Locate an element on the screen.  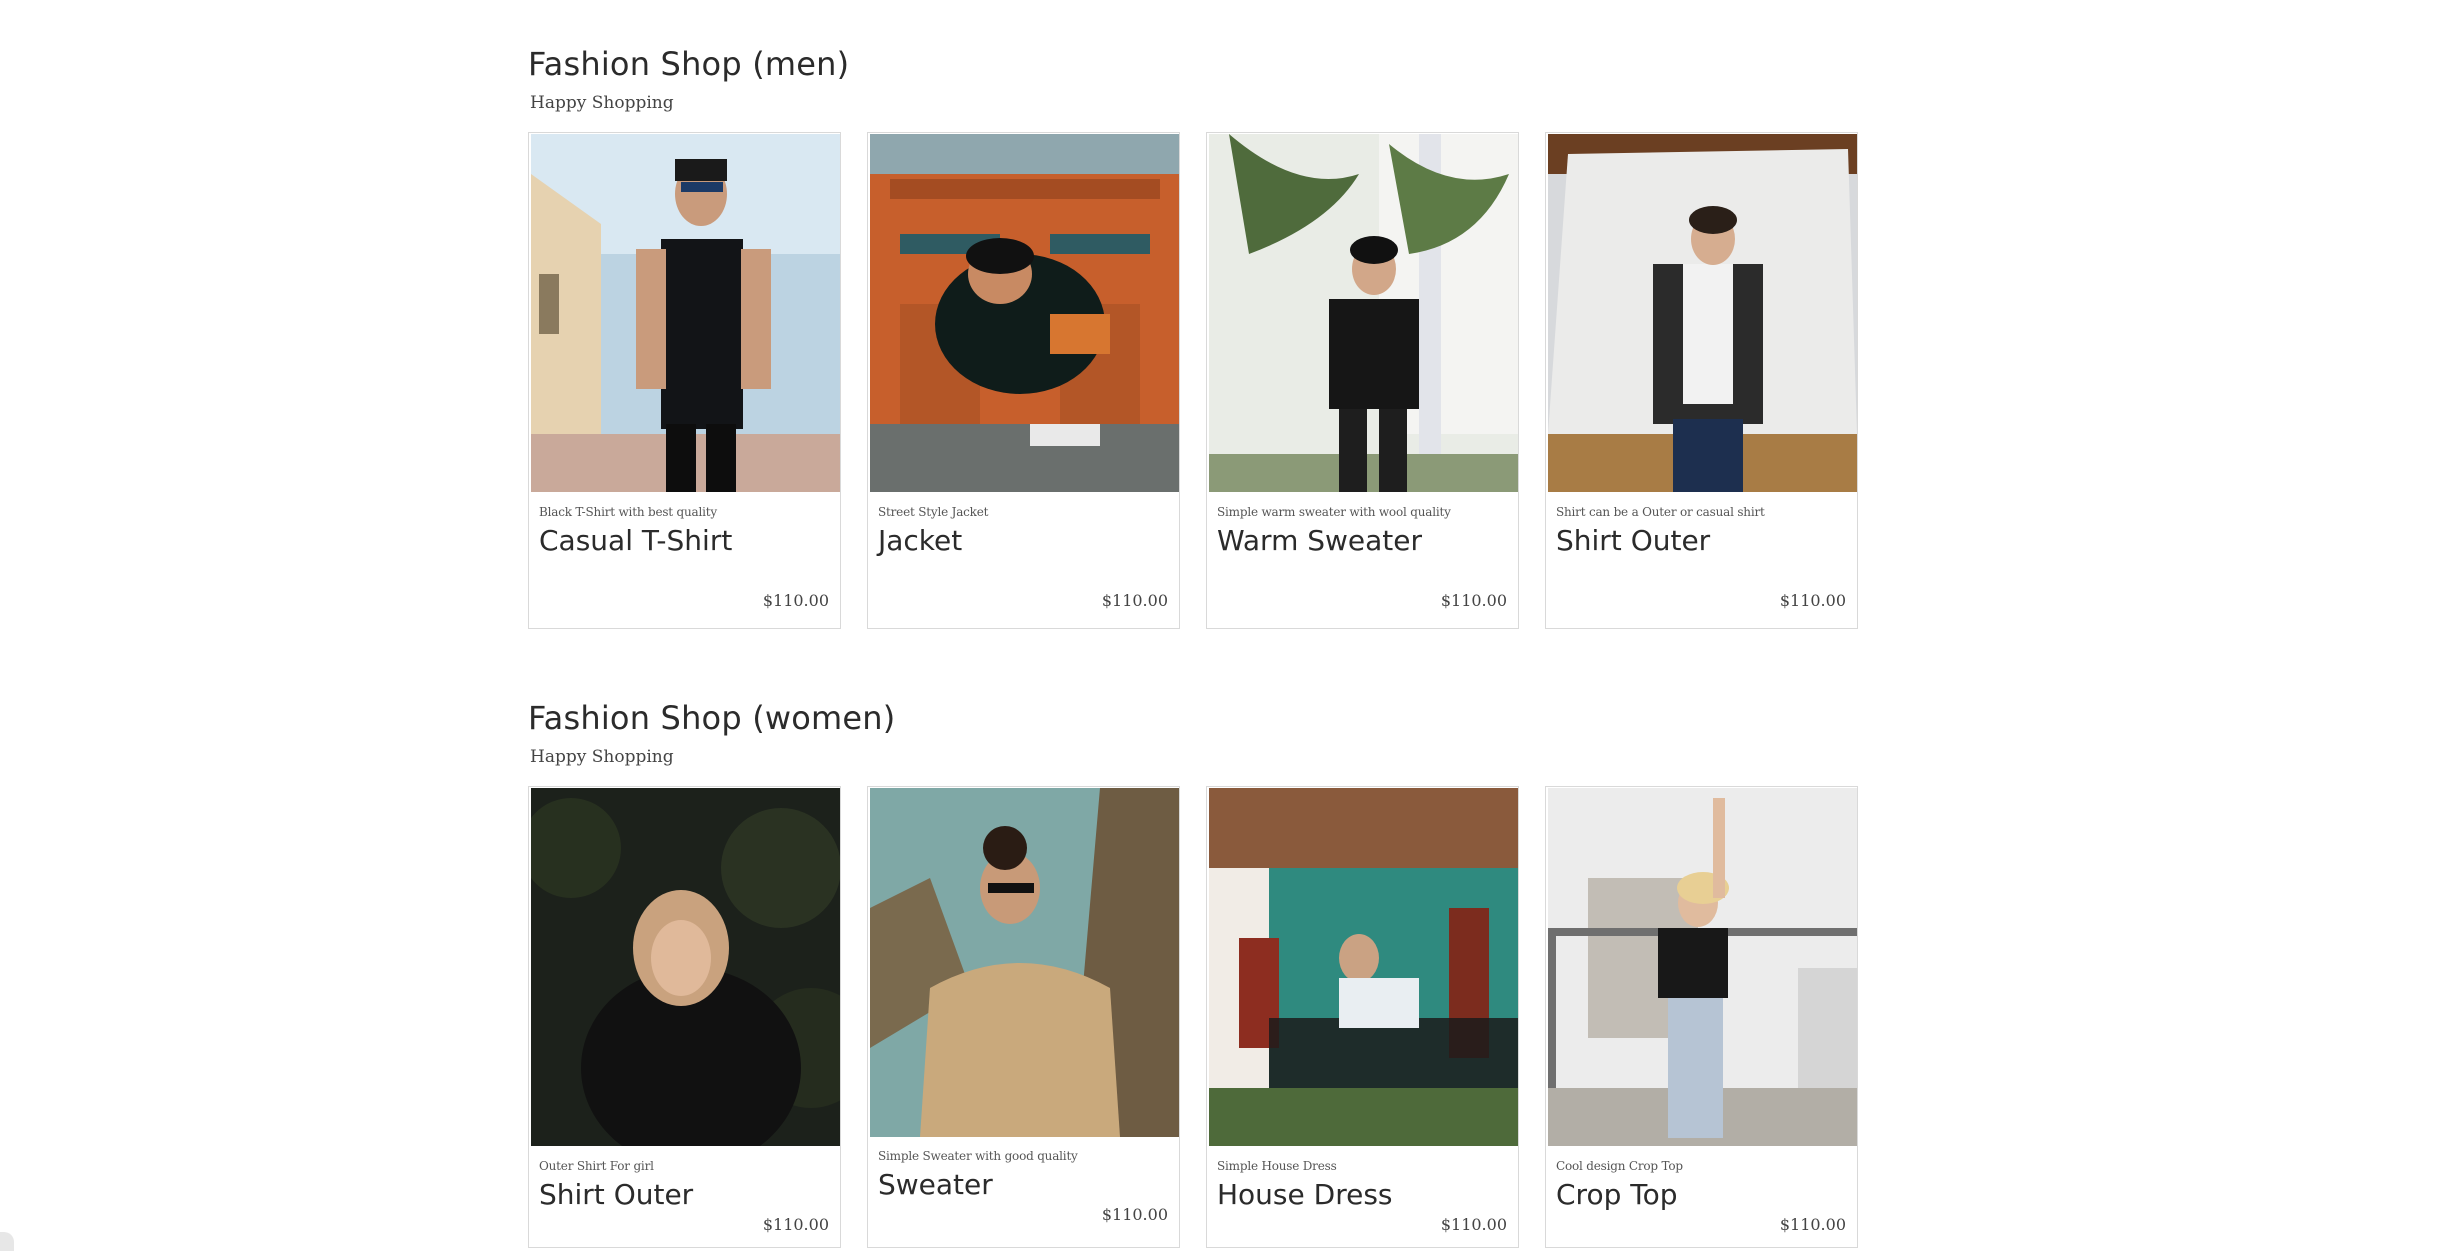
scroll-corner is located at coordinates (7, 1241).